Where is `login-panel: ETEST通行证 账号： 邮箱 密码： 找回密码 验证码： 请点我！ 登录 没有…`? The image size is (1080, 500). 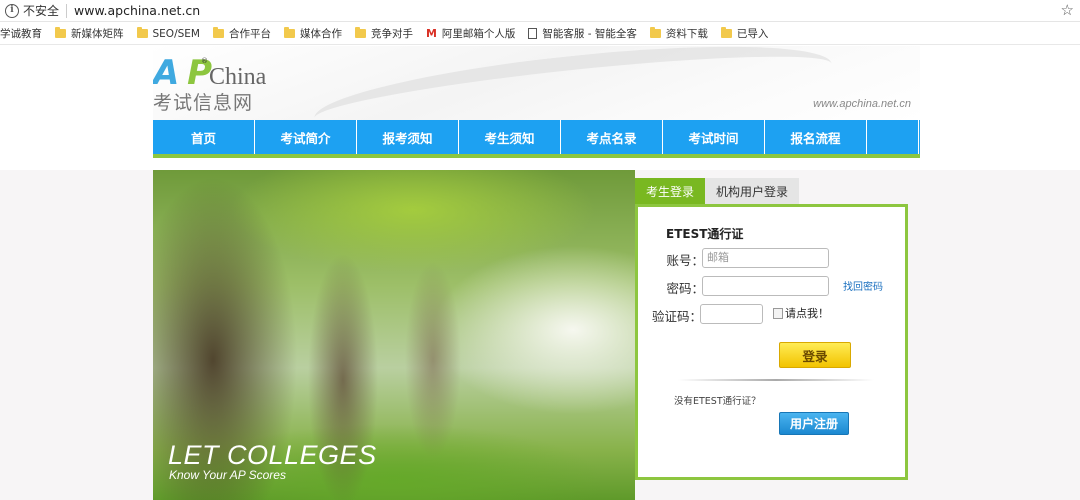
login-panel: ETEST通行证 账号： 邮箱 密码： 找回密码 验证码： 请点我！ 登录 没有… is located at coordinates (771, 342).